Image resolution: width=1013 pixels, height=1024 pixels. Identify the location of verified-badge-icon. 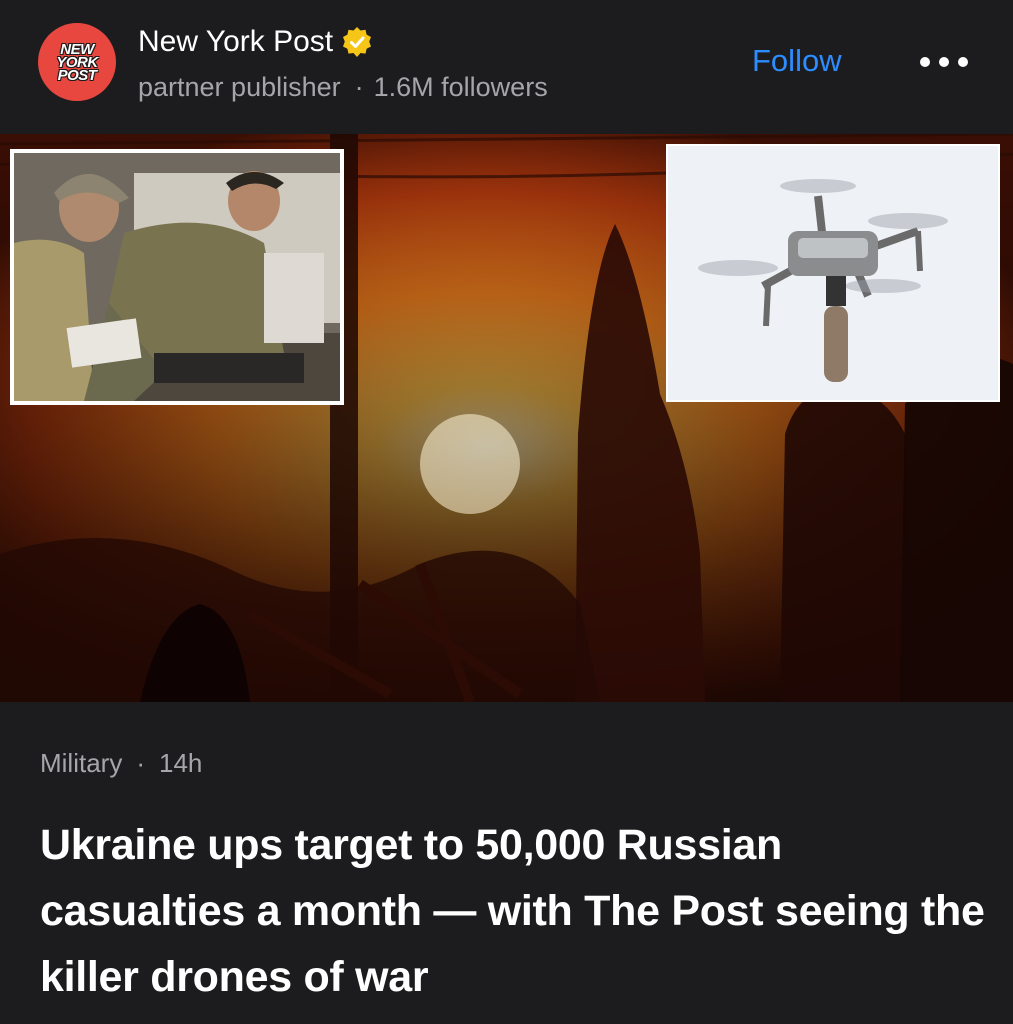
(357, 42).